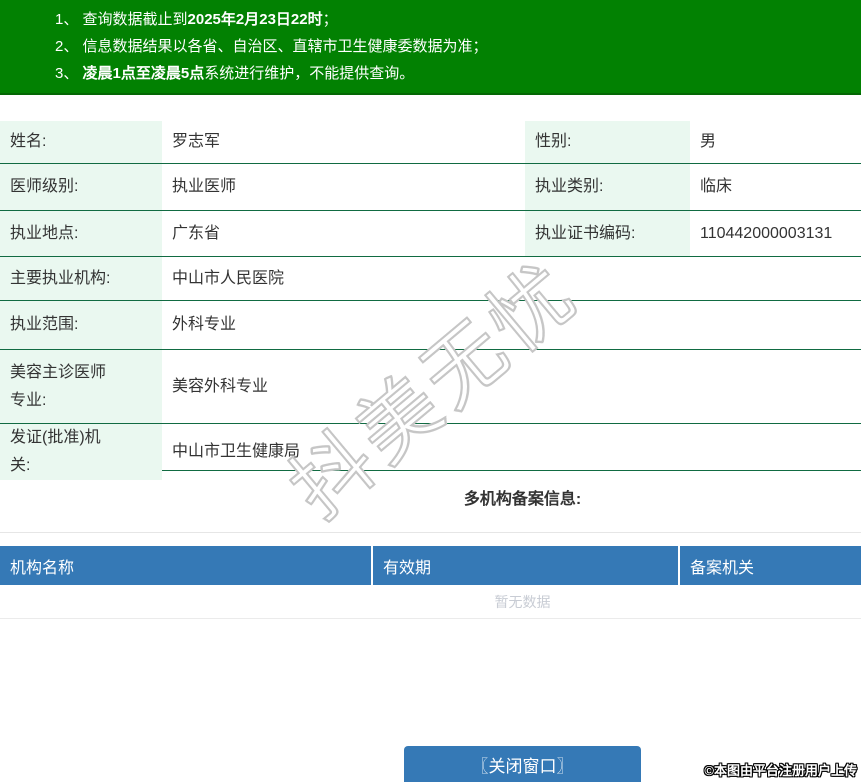 The width and height of the screenshot is (861, 782). I want to click on field-label: 执业地点:, so click(81, 233).